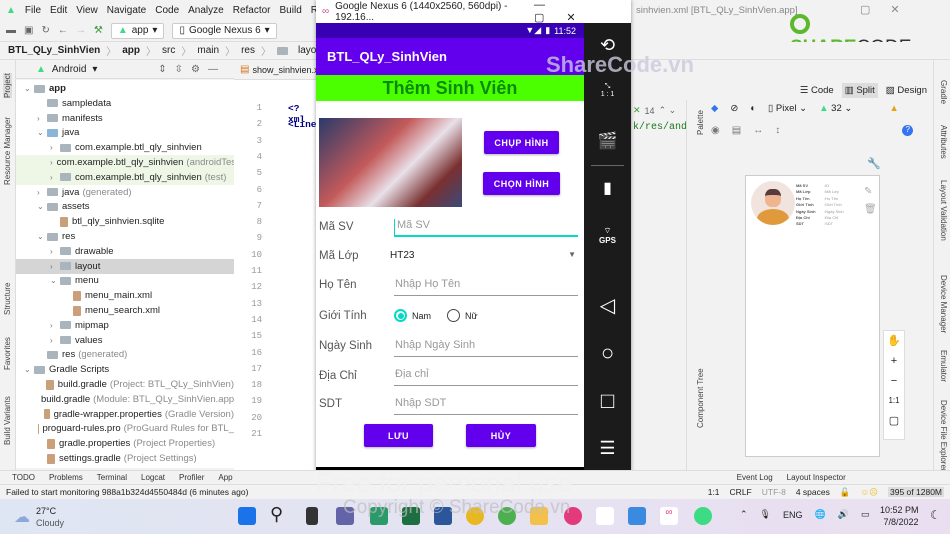 This screenshot has height=534, width=950. Describe the element at coordinates (191, 477) in the screenshot. I see `tool-profiler: Profiler` at that location.